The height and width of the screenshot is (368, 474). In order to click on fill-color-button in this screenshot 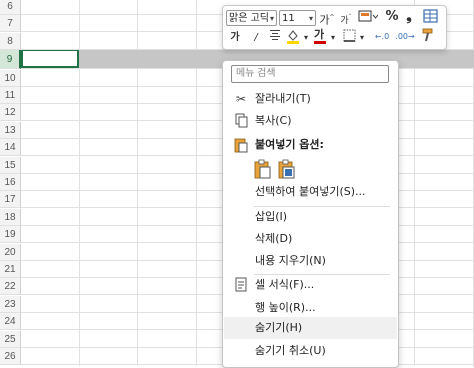, I will do `click(293, 36)`.